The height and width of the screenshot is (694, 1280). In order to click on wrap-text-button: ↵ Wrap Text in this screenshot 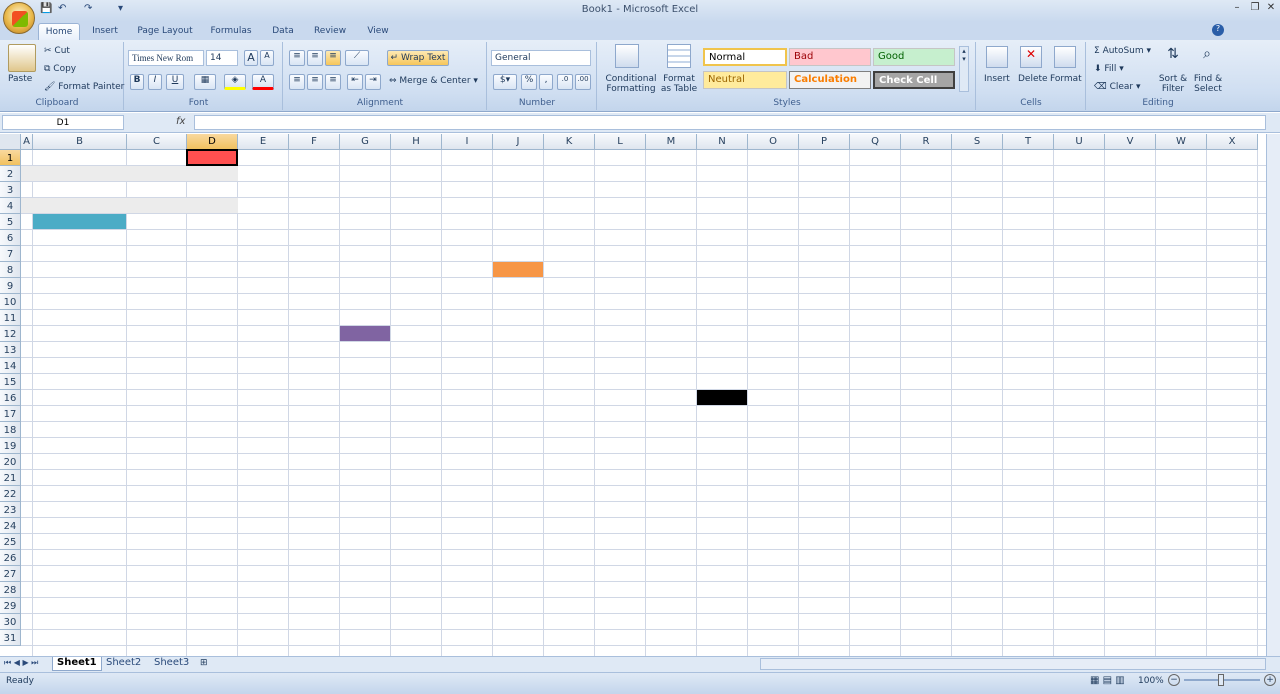, I will do `click(418, 58)`.